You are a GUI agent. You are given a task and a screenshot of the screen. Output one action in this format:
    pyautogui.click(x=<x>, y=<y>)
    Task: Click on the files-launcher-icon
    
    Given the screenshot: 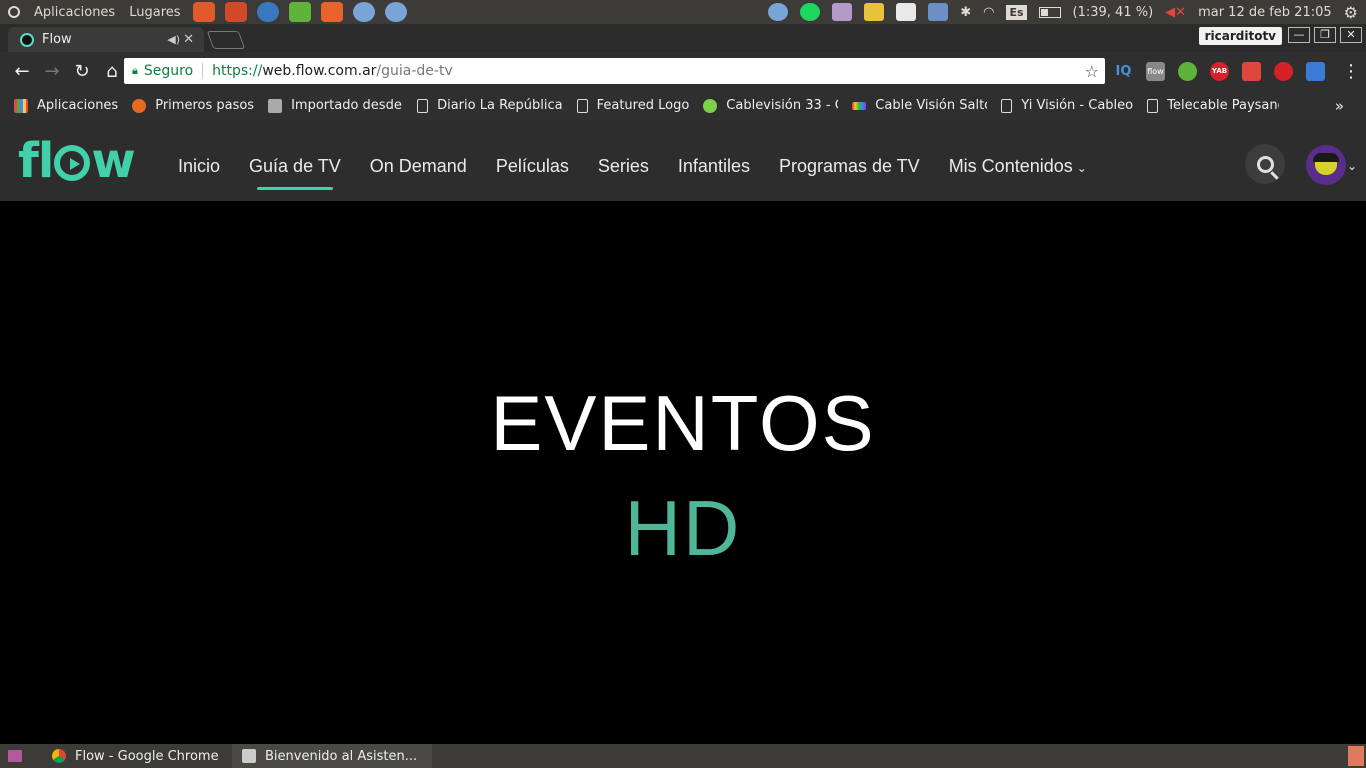 What is the action you would take?
    pyautogui.click(x=235, y=12)
    